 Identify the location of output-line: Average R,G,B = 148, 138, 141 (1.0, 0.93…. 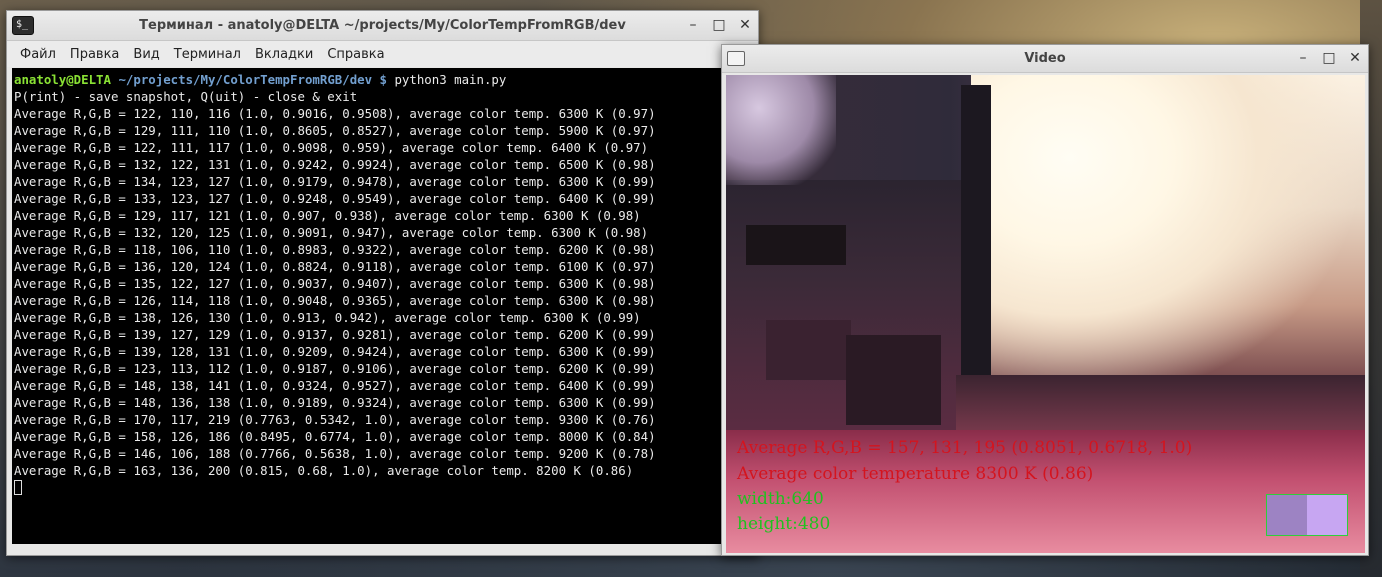
(335, 385).